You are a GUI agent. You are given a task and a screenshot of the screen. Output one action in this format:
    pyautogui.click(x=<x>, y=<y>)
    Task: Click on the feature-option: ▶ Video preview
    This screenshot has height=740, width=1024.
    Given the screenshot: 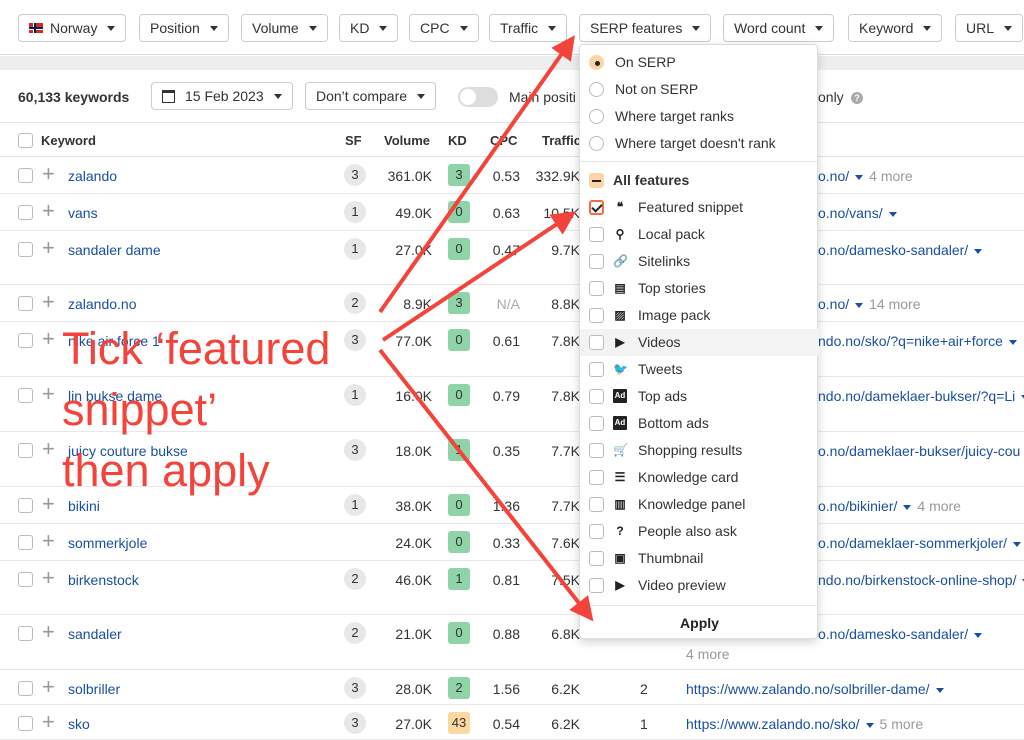 What is the action you would take?
    pyautogui.click(x=699, y=585)
    